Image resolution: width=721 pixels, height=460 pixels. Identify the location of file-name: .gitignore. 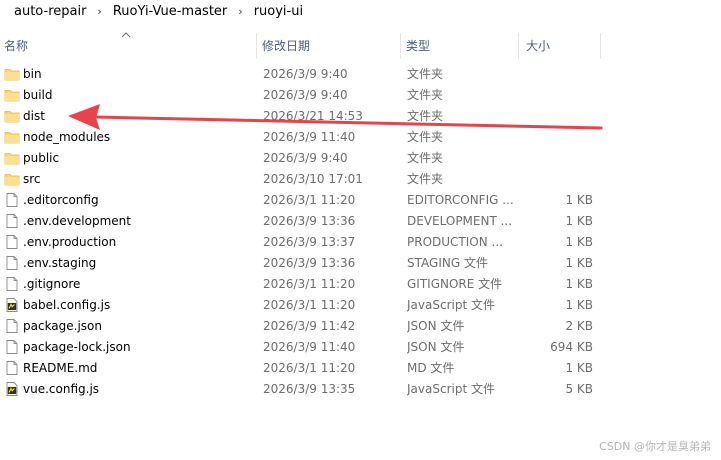
(52, 284).